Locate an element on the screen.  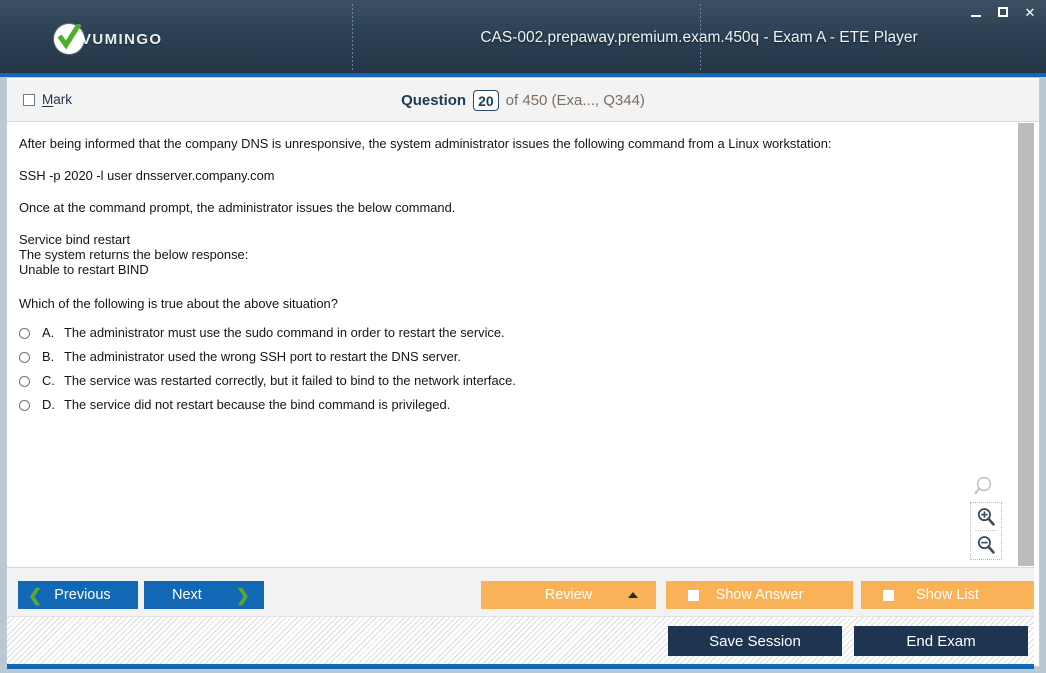
zoom-out-icon is located at coordinates (986, 545).